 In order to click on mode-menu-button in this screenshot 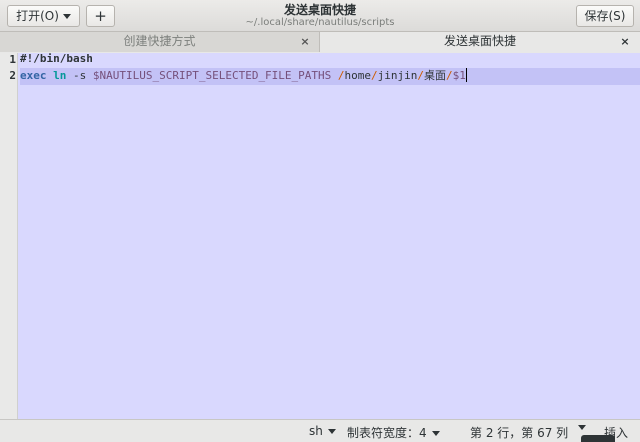, I will do `click(582, 427)`.